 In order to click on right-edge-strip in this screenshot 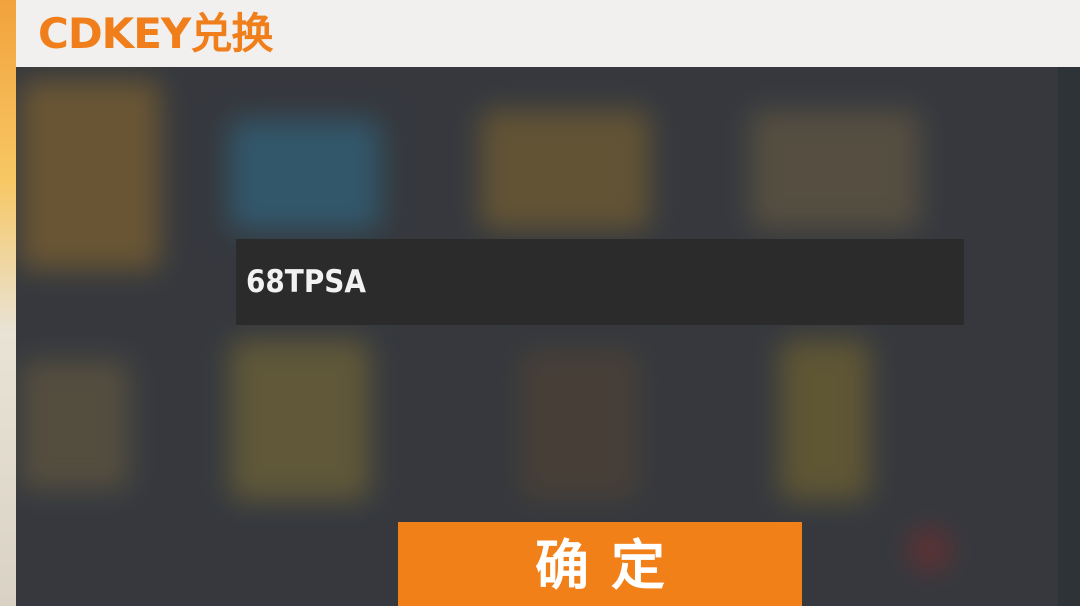, I will do `click(1069, 336)`.